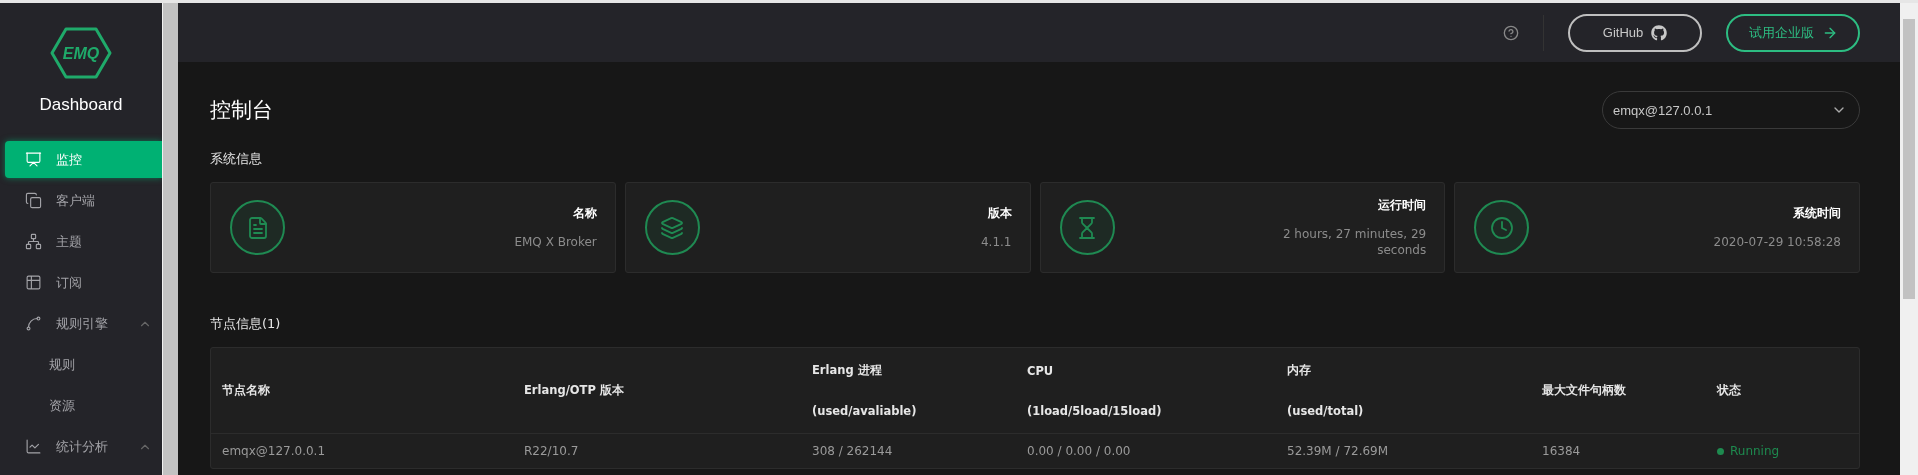  What do you see at coordinates (83, 446) in the screenshot?
I see `sidebar-item: 统计分析` at bounding box center [83, 446].